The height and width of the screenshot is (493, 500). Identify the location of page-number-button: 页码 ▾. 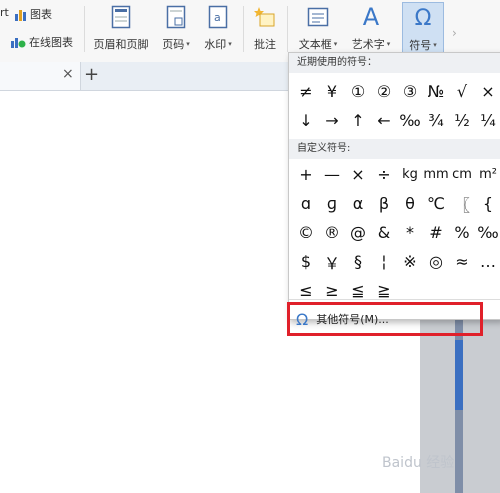
(176, 29).